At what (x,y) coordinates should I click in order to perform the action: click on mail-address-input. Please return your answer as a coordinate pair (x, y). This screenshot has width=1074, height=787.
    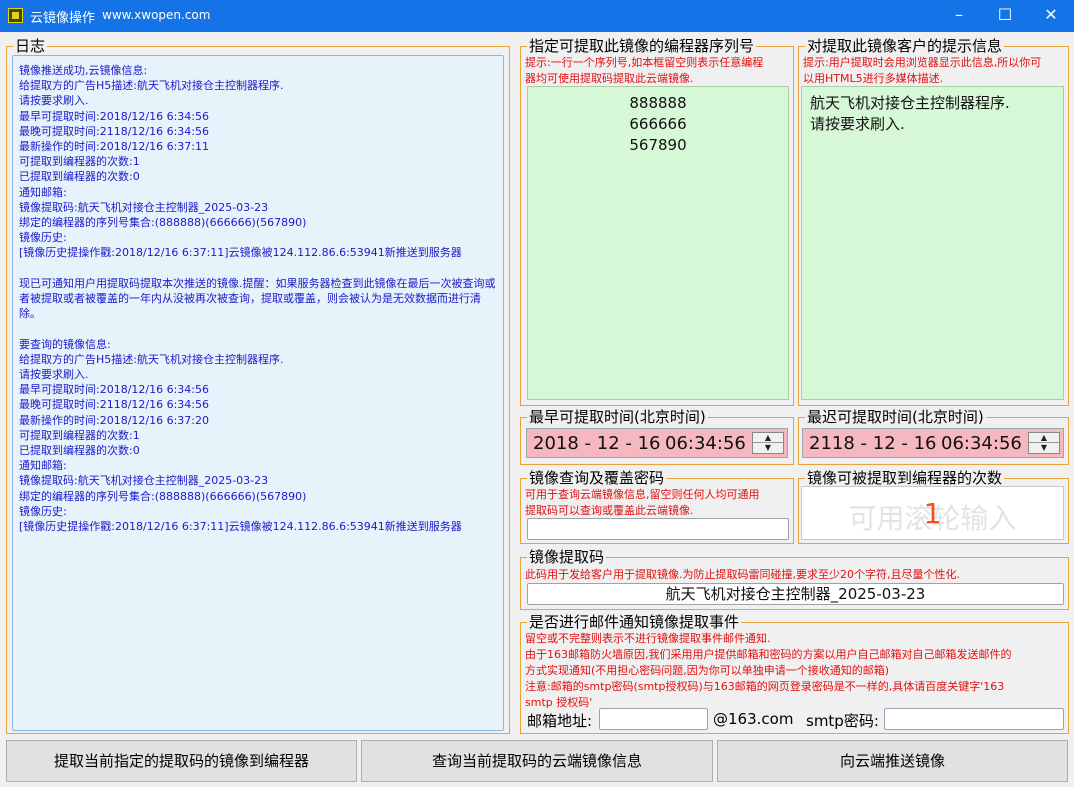
    Looking at the image, I should click on (653, 719).